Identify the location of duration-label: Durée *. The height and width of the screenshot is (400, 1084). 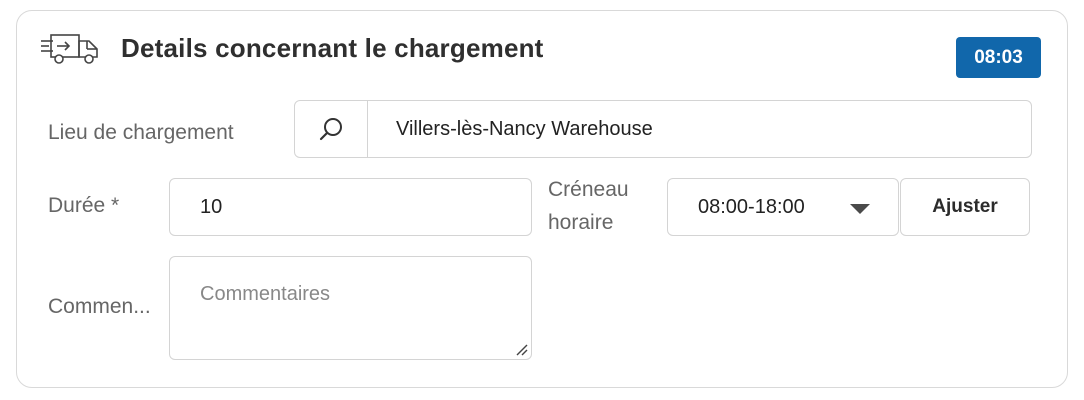
(84, 205).